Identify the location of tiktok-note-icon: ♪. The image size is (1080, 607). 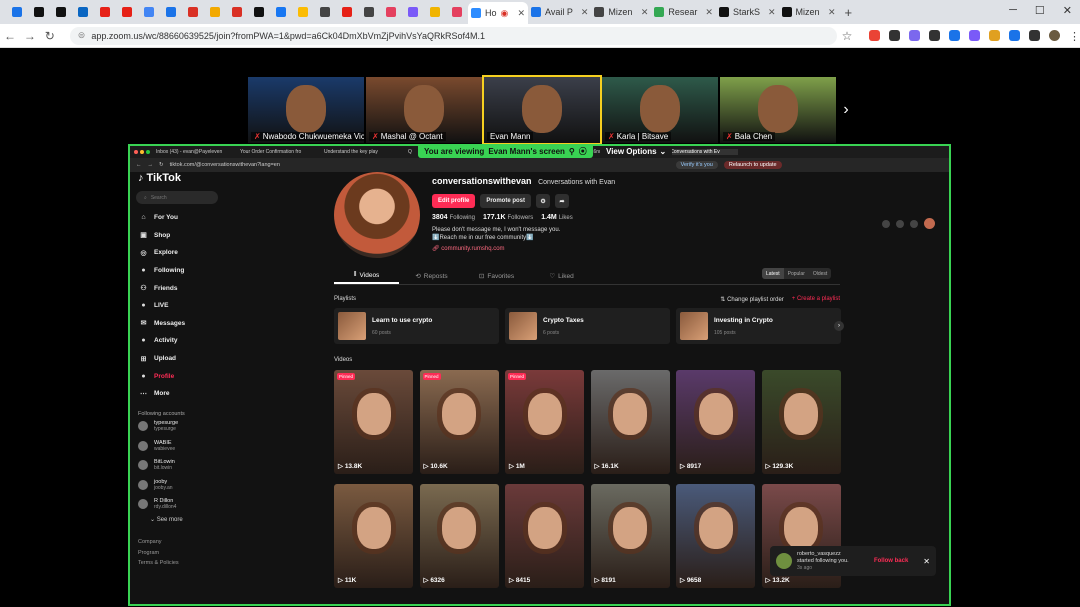
(141, 178).